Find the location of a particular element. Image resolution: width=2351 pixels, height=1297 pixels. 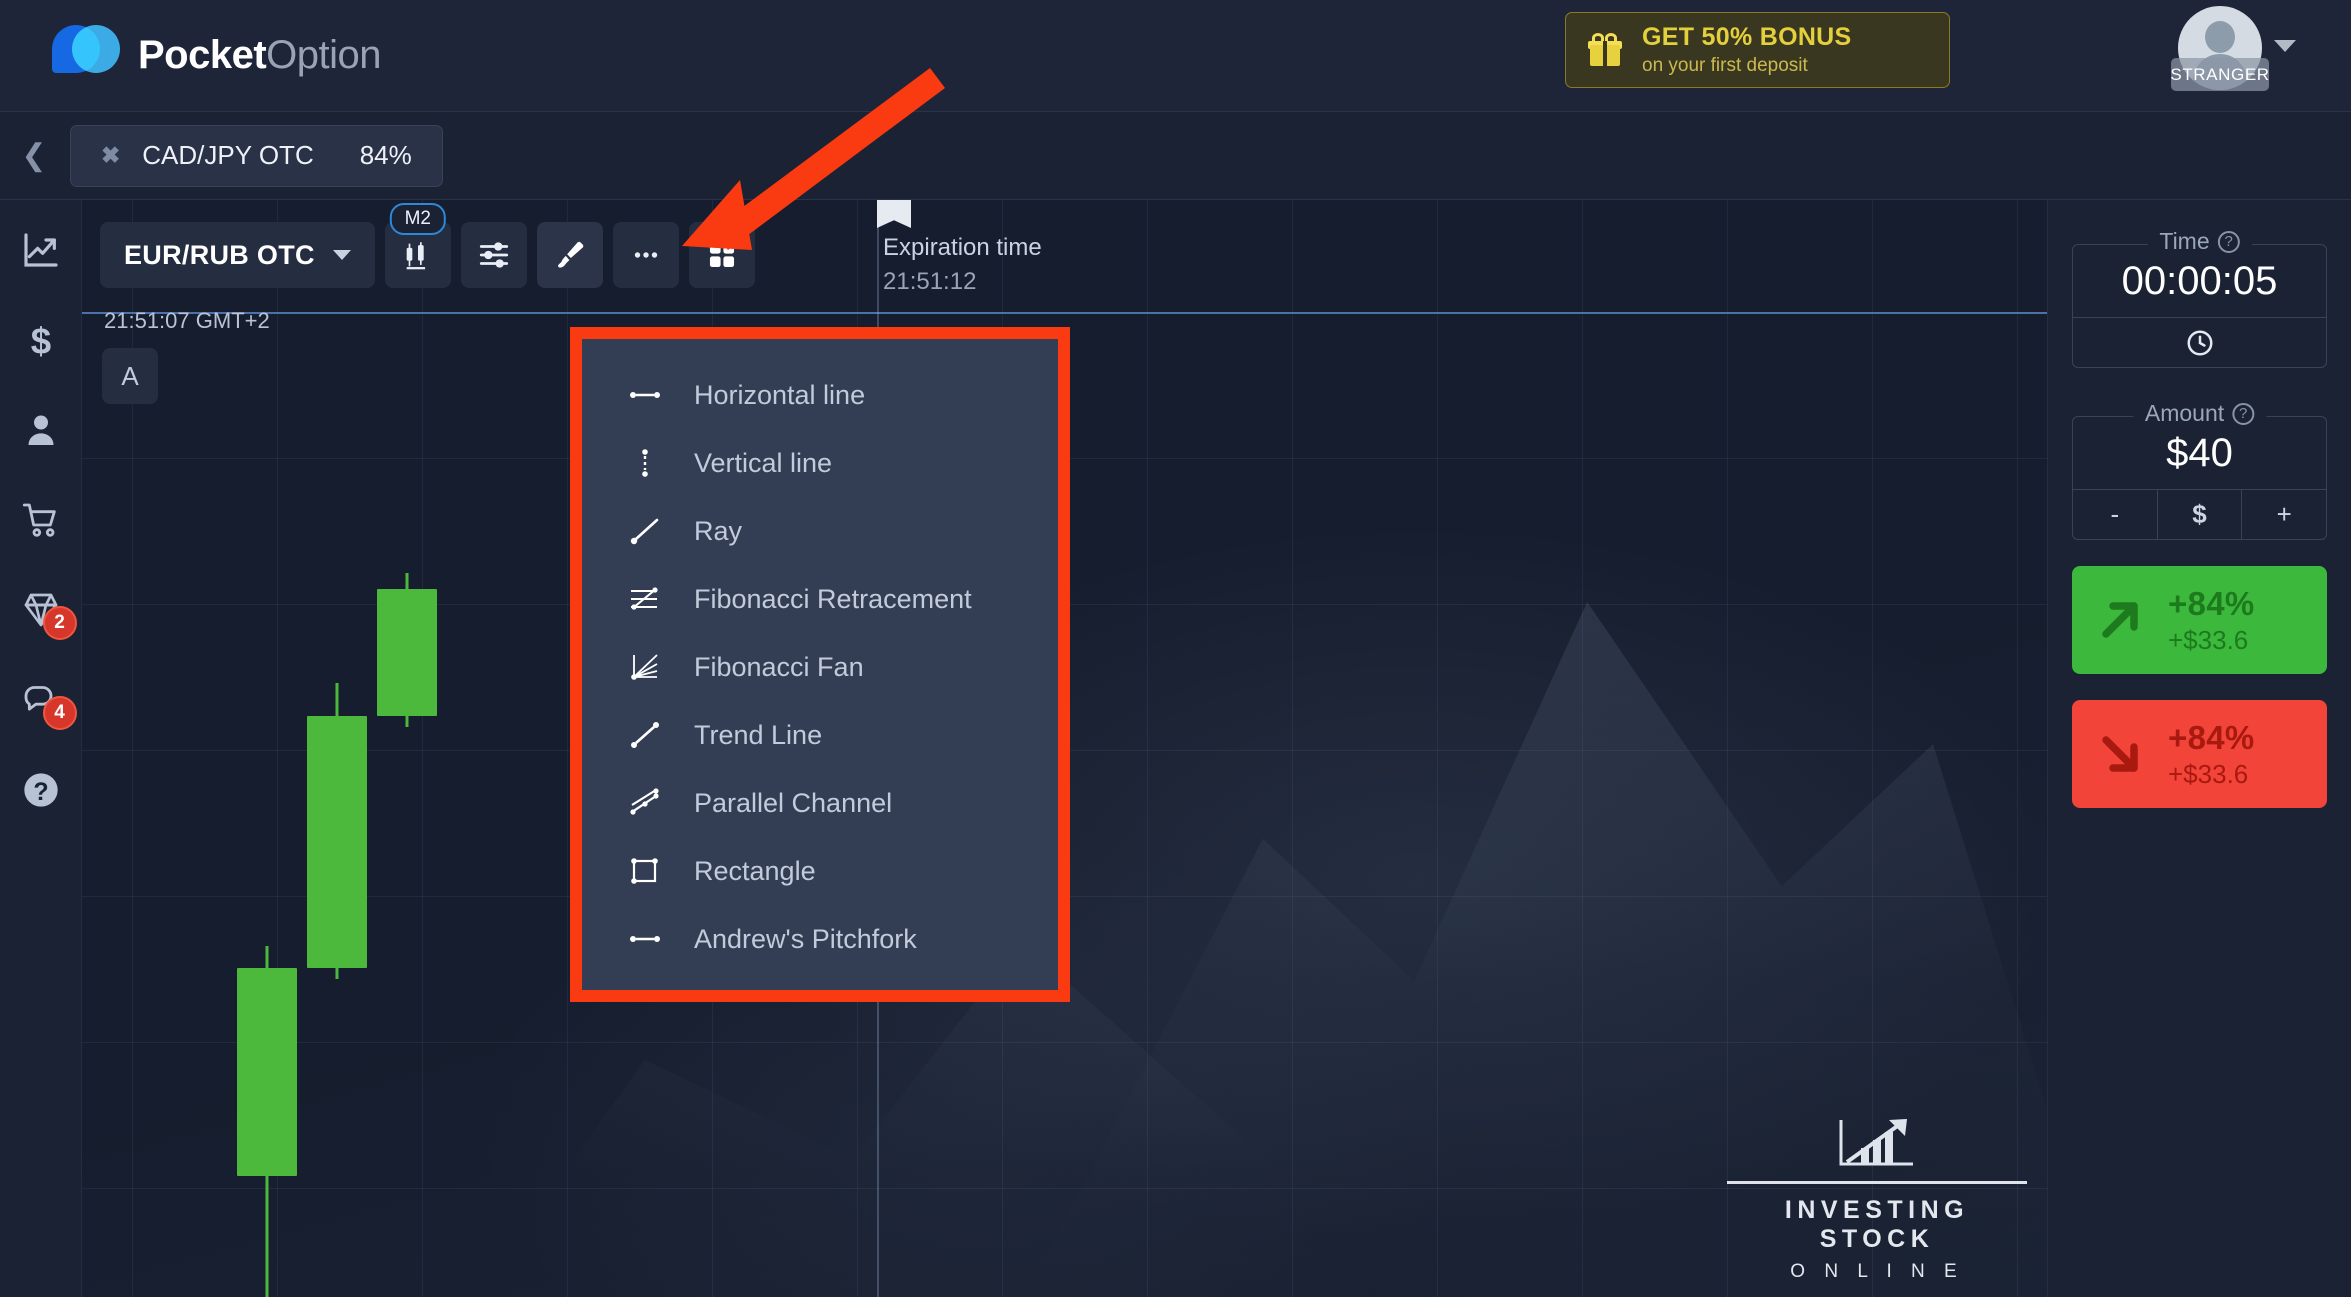

sidebar-item-finance: $ is located at coordinates (41, 340).